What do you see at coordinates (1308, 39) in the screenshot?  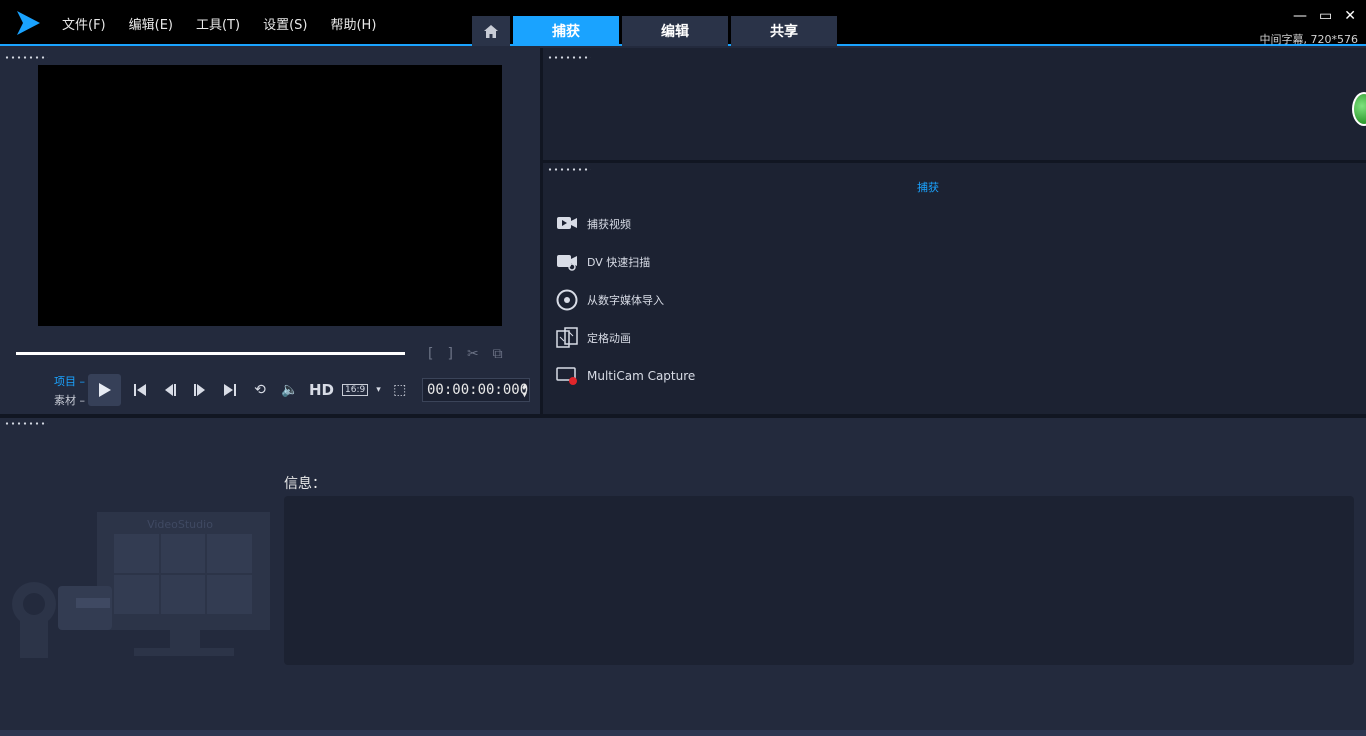 I see `project-info: 中间字幕, 720*576` at bounding box center [1308, 39].